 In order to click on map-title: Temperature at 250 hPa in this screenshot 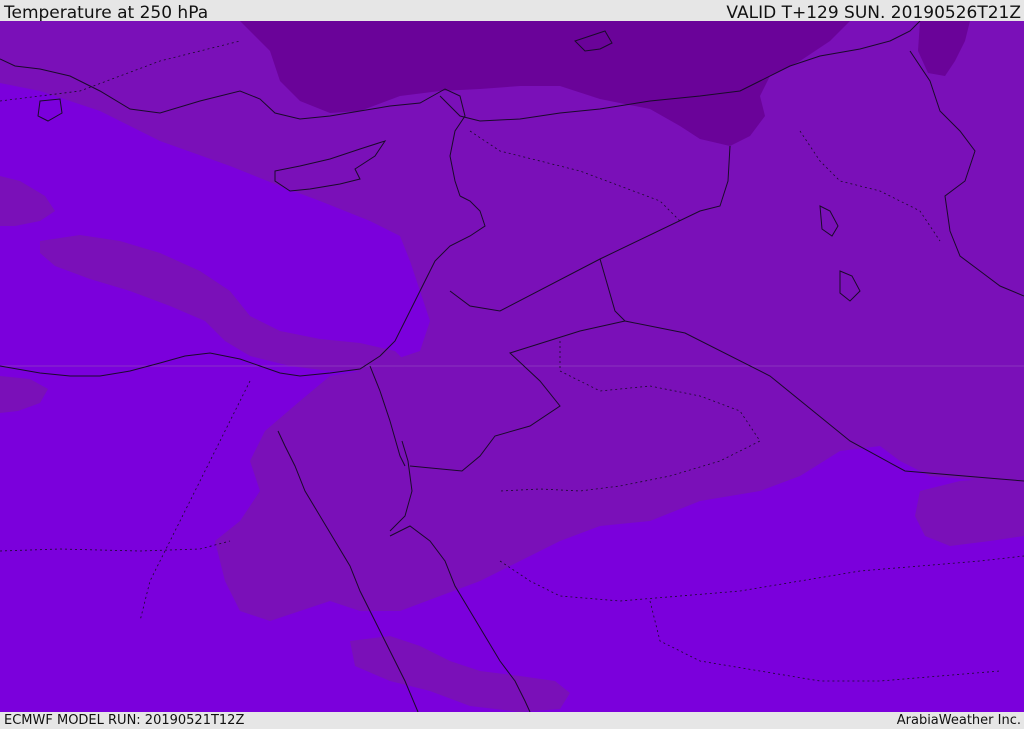, I will do `click(106, 13)`.